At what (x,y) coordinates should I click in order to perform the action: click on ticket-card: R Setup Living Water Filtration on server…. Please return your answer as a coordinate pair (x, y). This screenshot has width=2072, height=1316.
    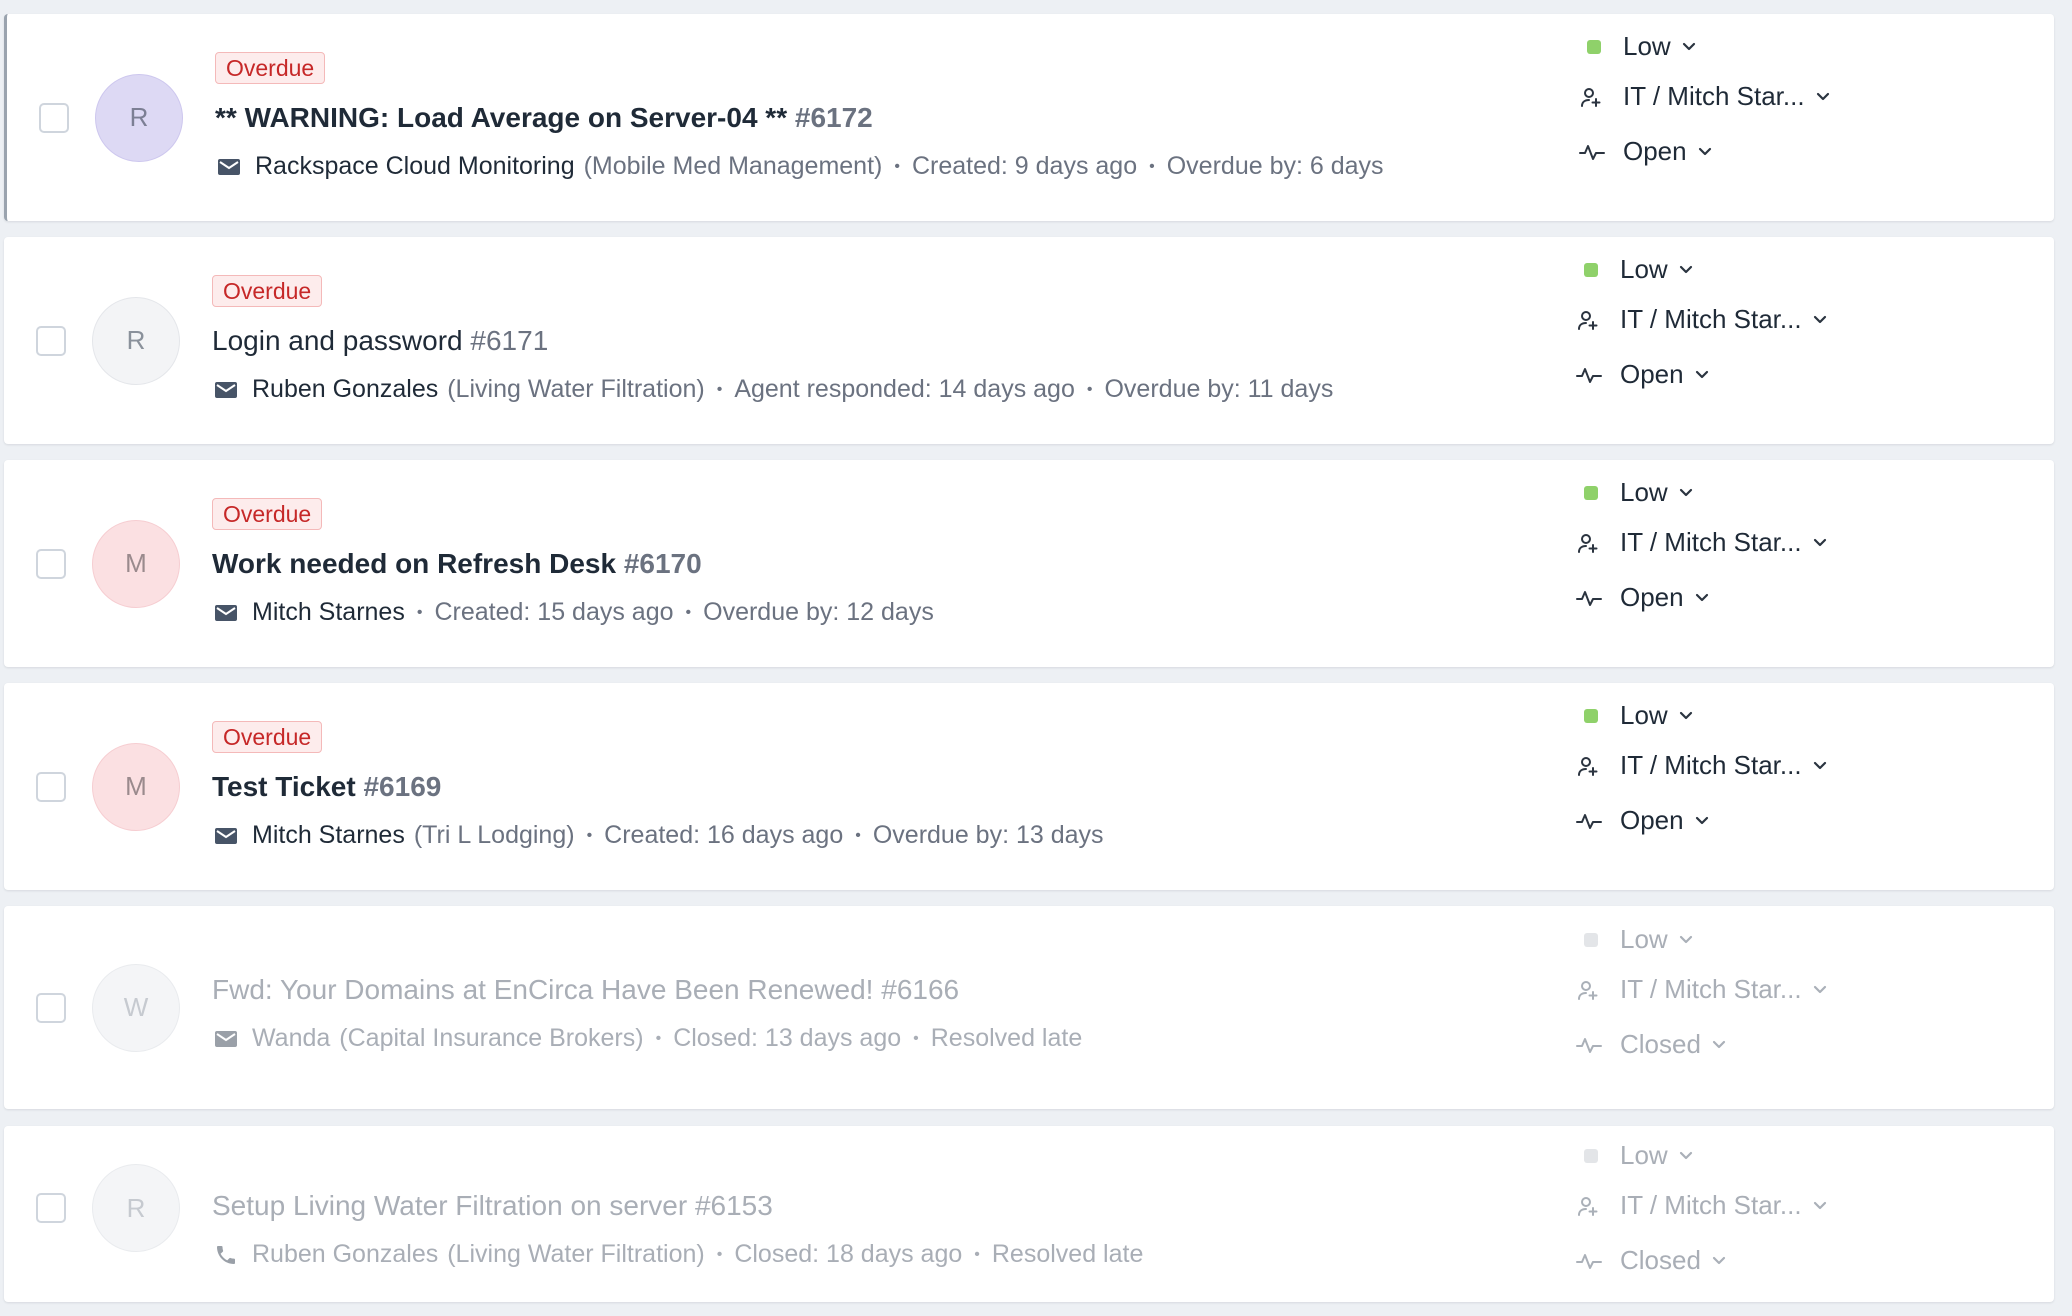
    Looking at the image, I should click on (1029, 1214).